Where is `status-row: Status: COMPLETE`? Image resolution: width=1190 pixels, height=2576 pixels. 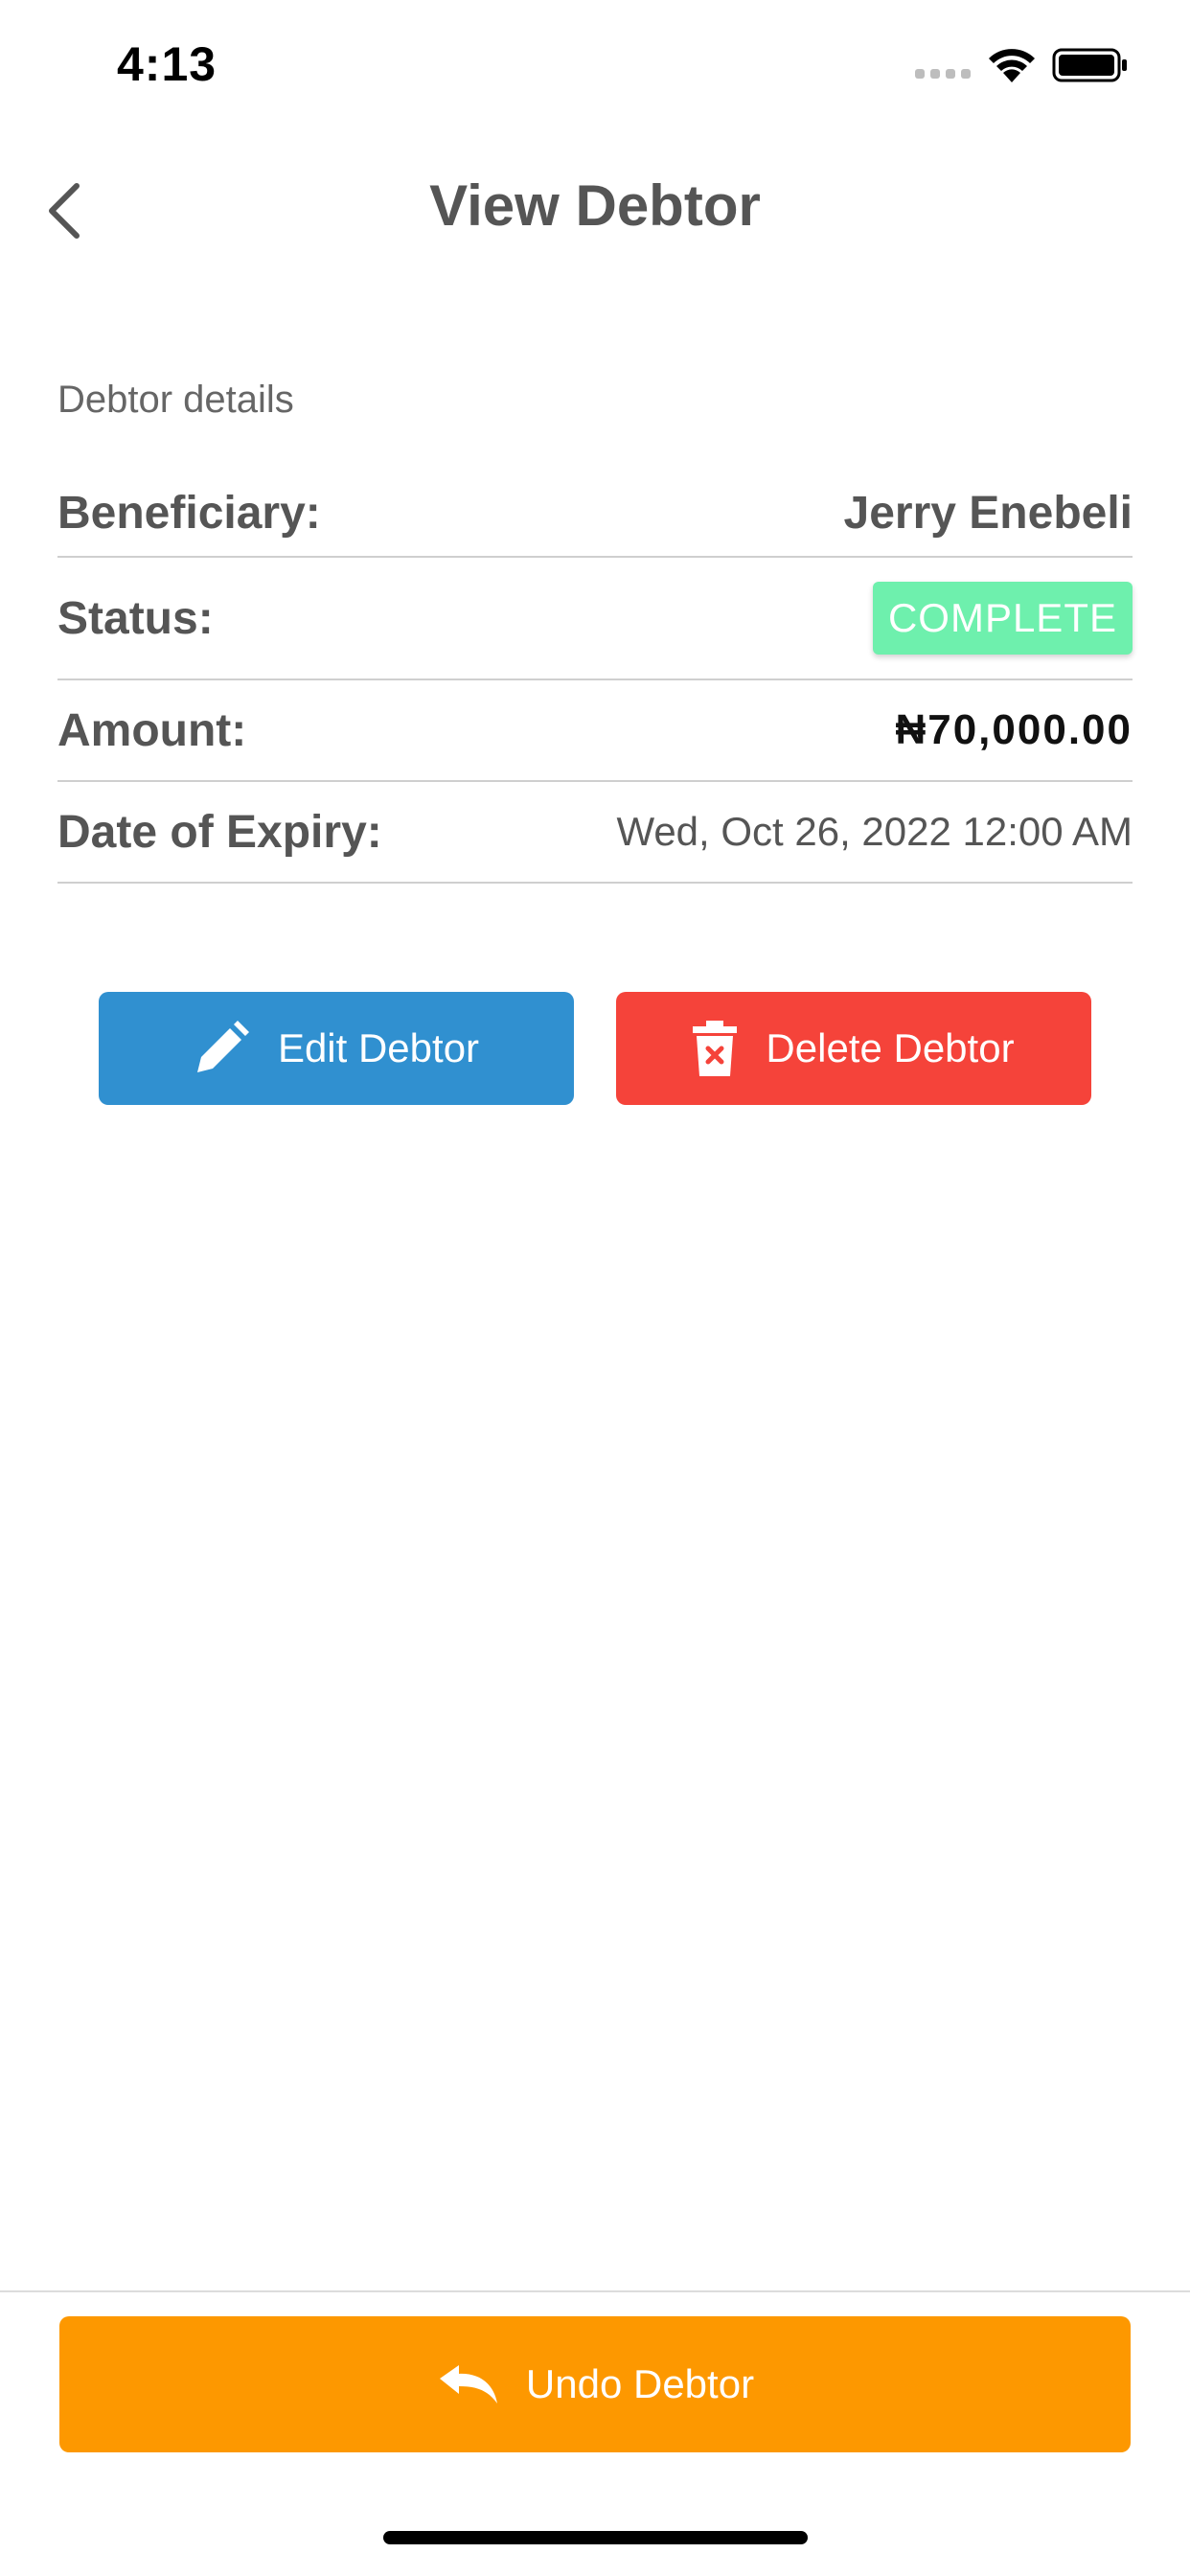
status-row: Status: COMPLETE is located at coordinates (595, 619).